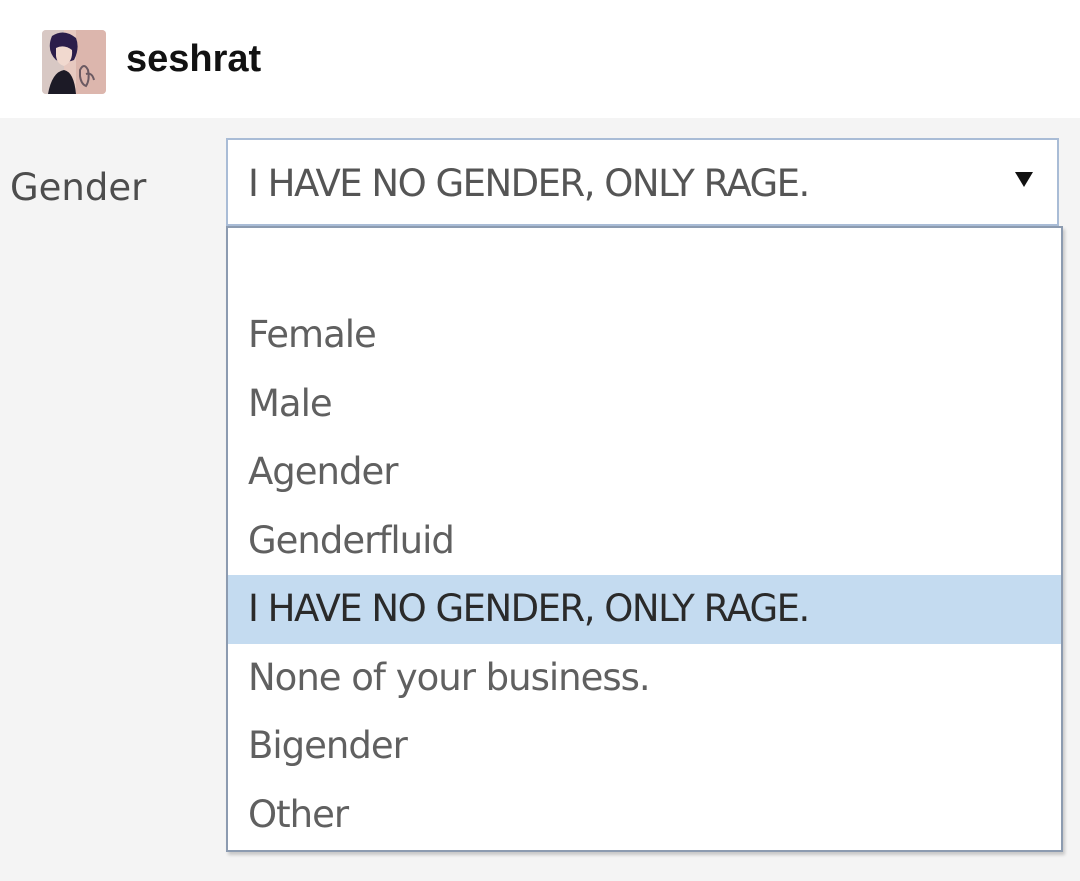 This screenshot has width=1080, height=881. Describe the element at coordinates (193, 59) in the screenshot. I see `username: seshrat` at that location.